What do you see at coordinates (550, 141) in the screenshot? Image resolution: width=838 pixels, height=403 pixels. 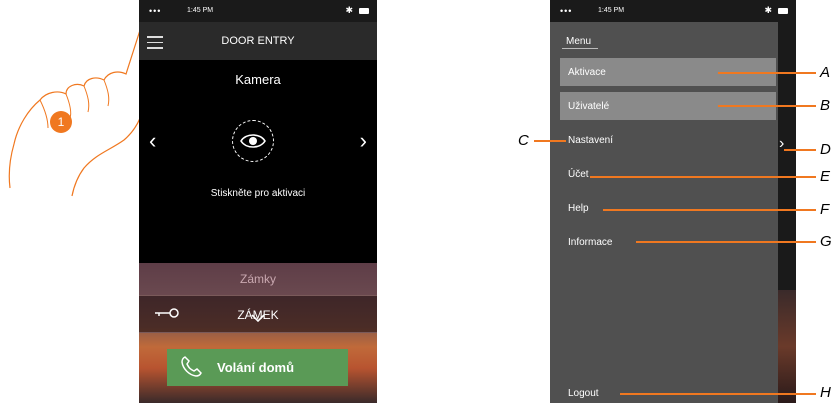 I see `callout-line-c` at bounding box center [550, 141].